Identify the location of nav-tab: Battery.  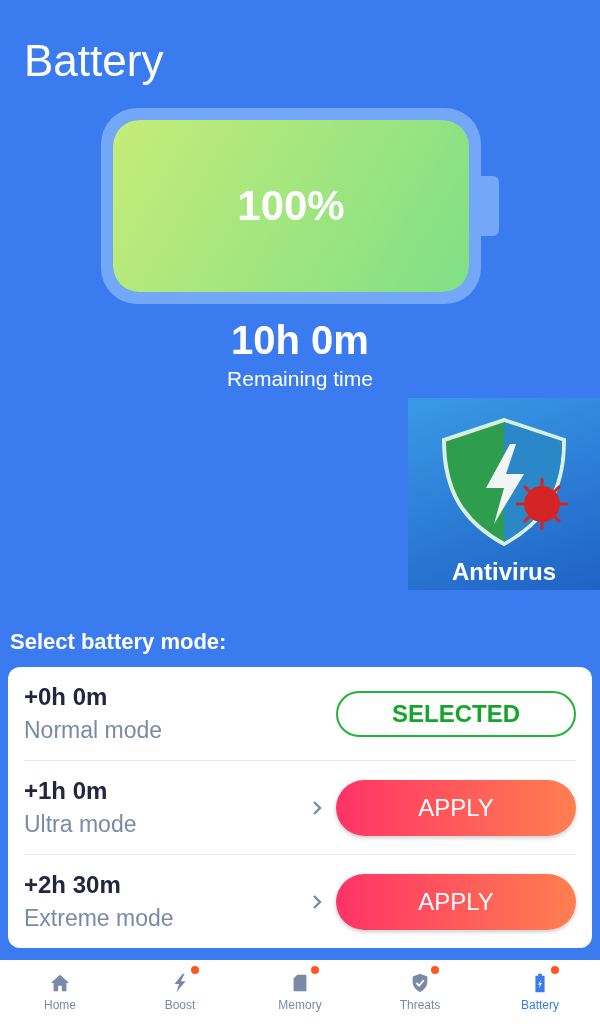
(540, 992).